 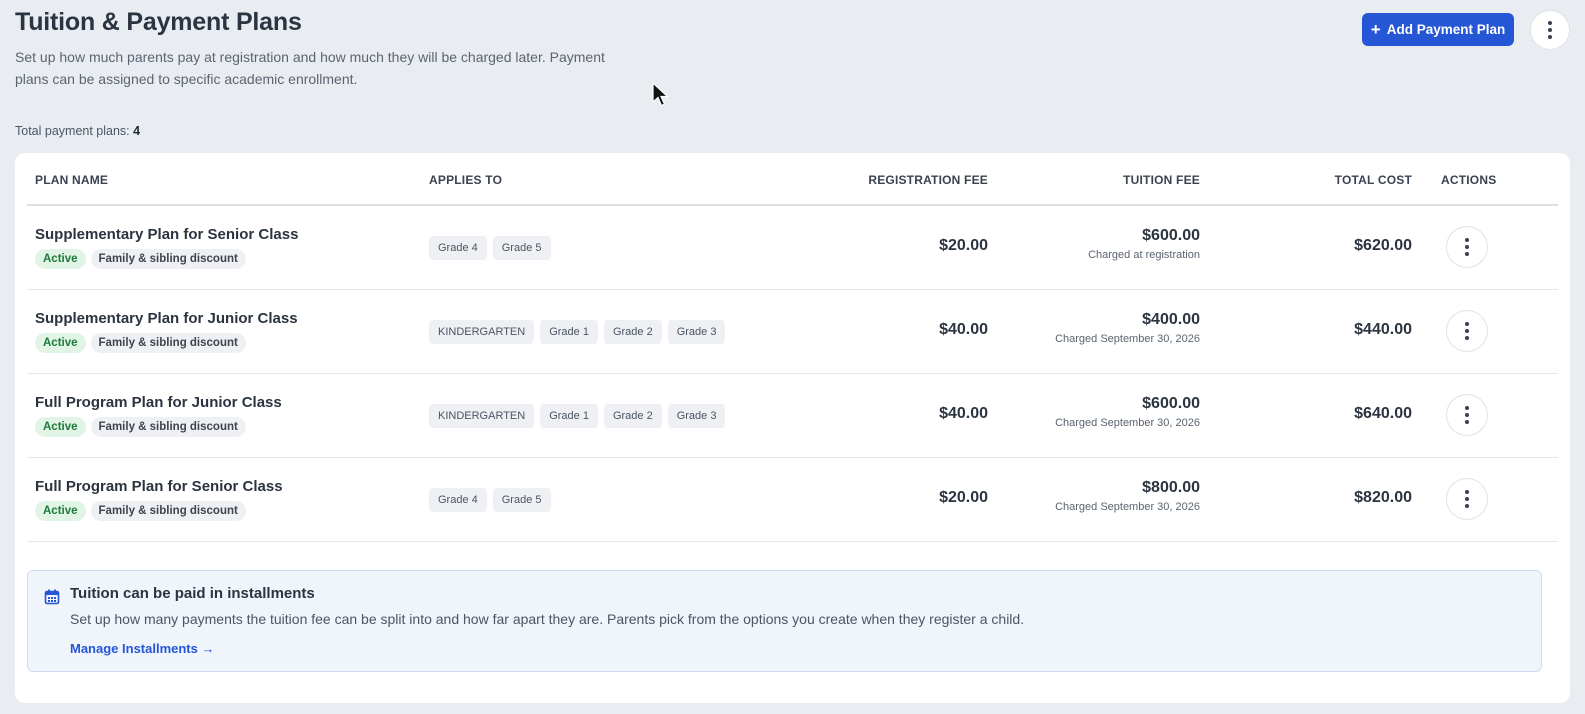 What do you see at coordinates (72, 131) in the screenshot?
I see `total-plans-label: Total payment plans:` at bounding box center [72, 131].